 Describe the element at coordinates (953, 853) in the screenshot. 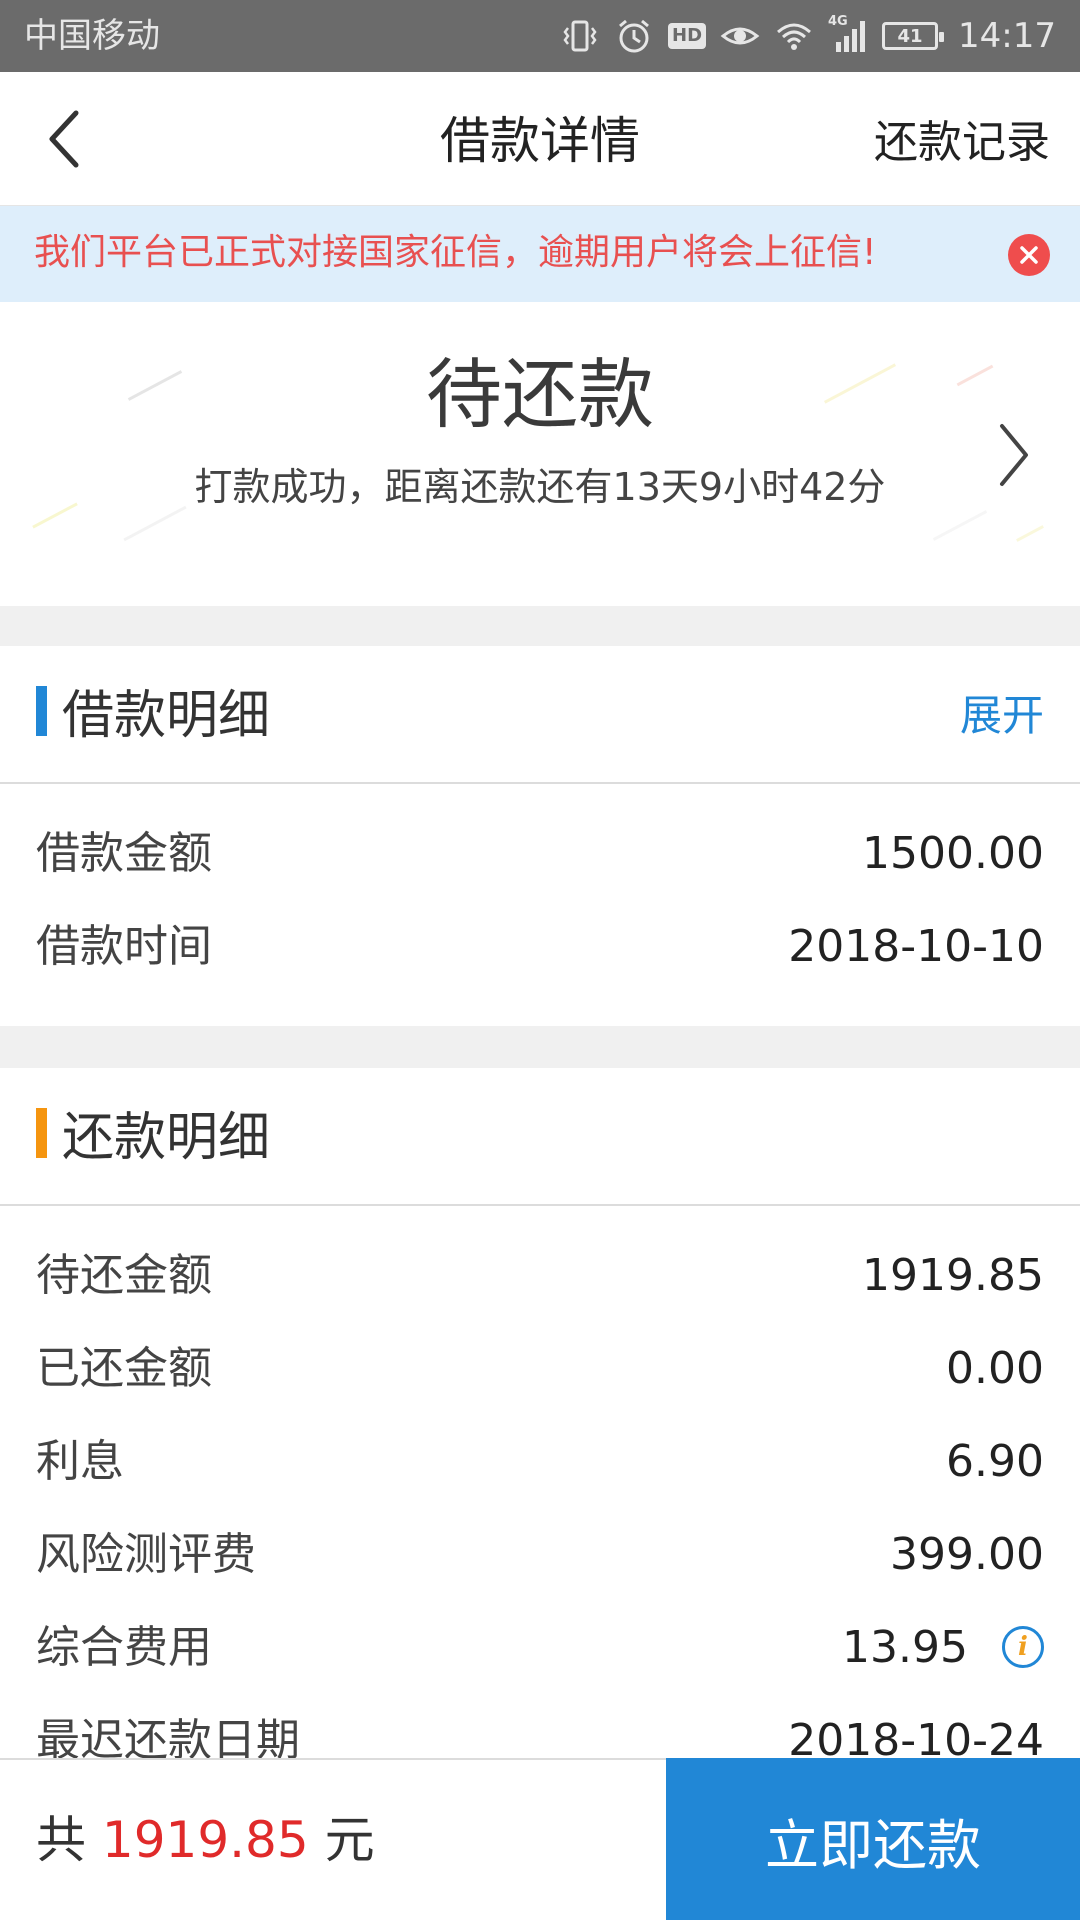

I see `row-value: 1500.00` at that location.